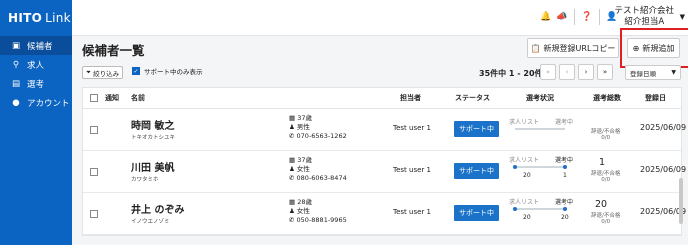 The image size is (688, 245). Describe the element at coordinates (303, 211) in the screenshot. I see `gender: 女性` at that location.